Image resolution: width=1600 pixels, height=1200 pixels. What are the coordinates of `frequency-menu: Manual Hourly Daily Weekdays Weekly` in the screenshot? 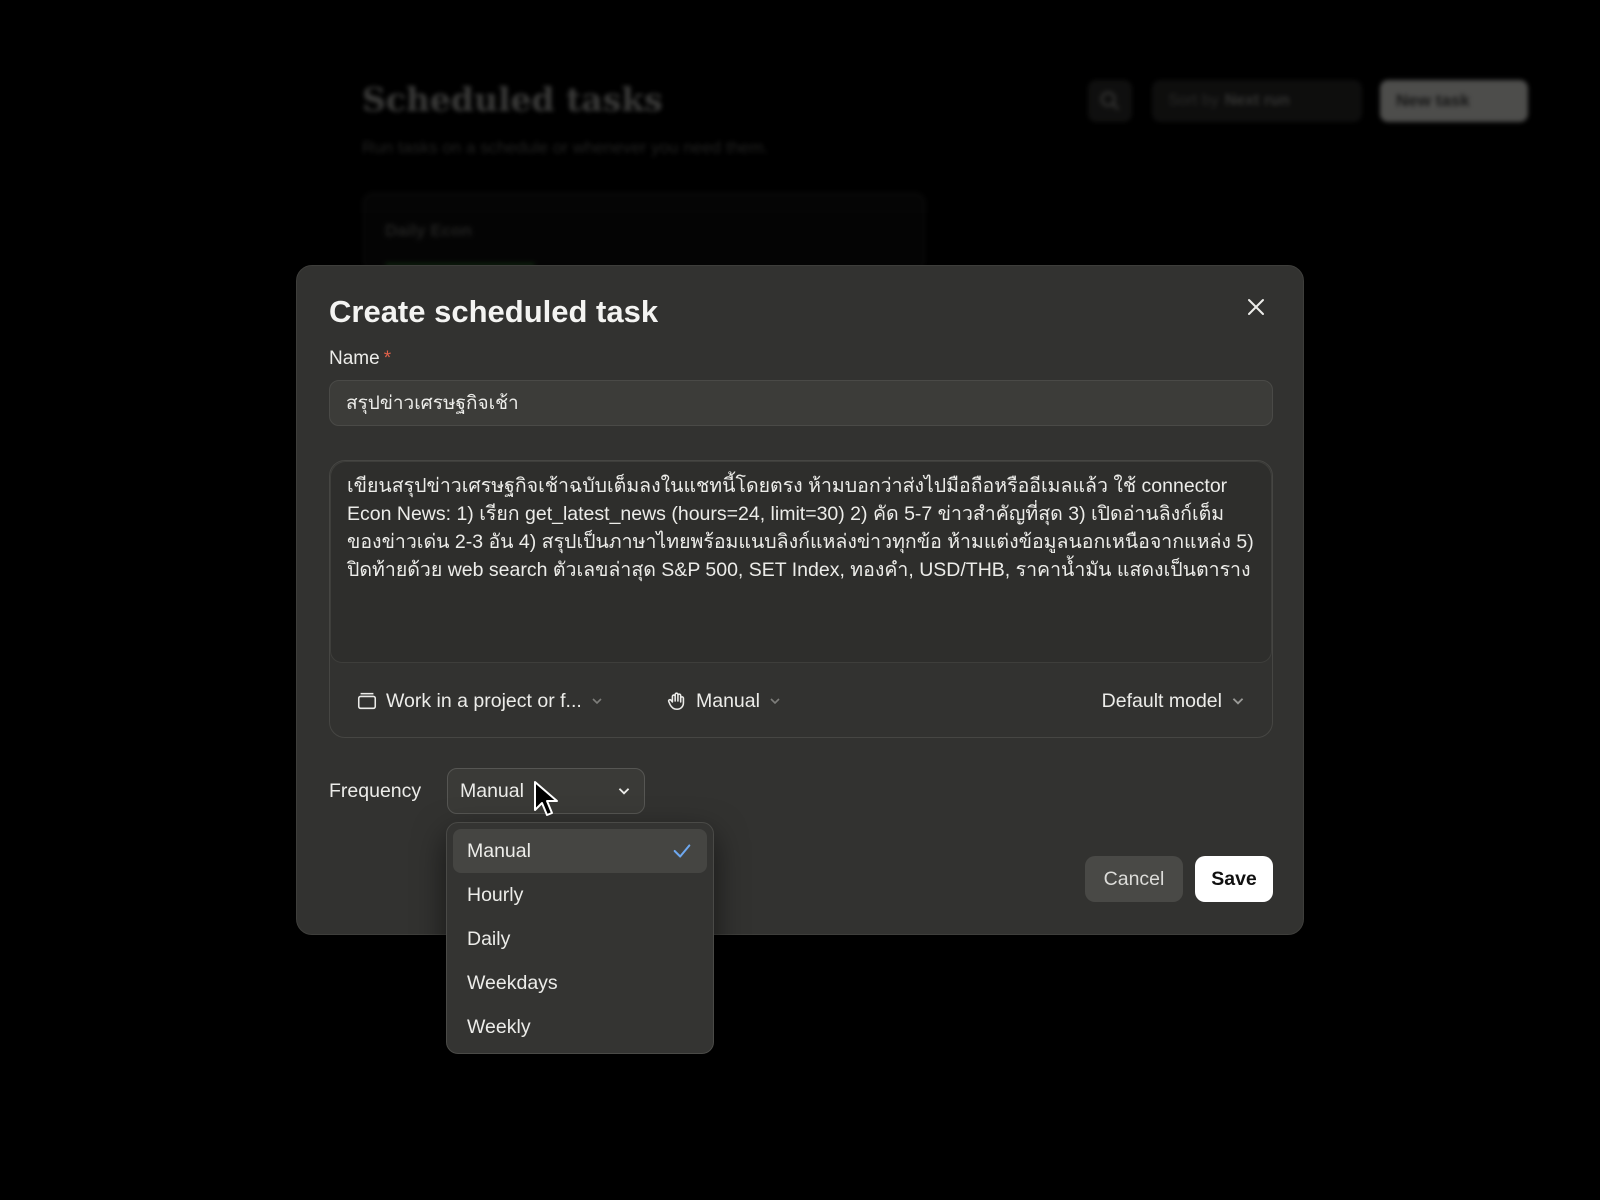 It's located at (580, 938).